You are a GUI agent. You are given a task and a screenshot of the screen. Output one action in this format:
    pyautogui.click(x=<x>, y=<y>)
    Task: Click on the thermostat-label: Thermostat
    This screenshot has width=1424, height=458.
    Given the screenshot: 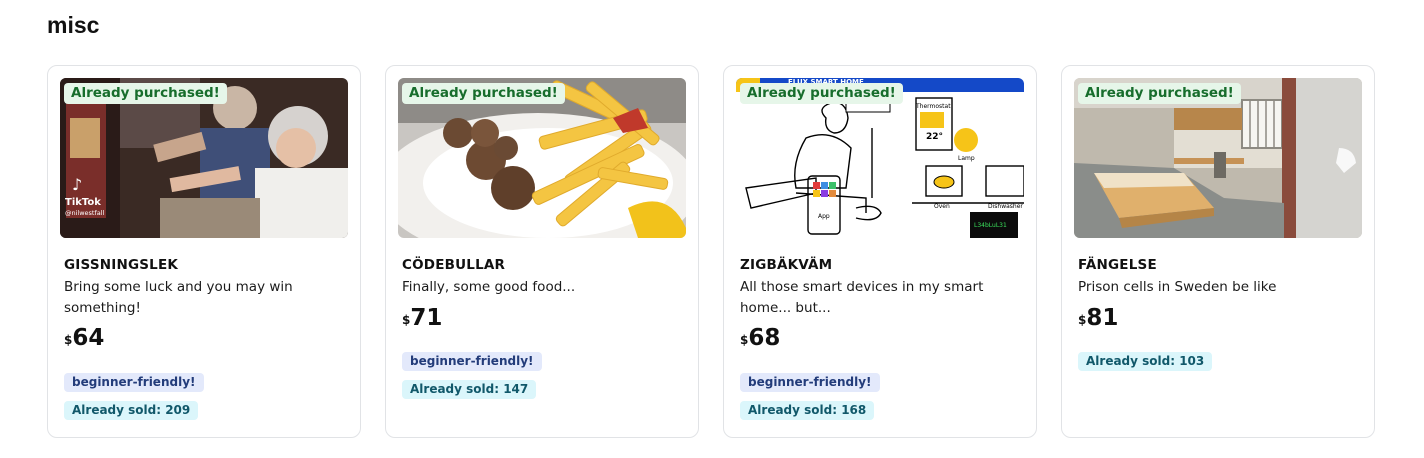 What is the action you would take?
    pyautogui.click(x=933, y=106)
    